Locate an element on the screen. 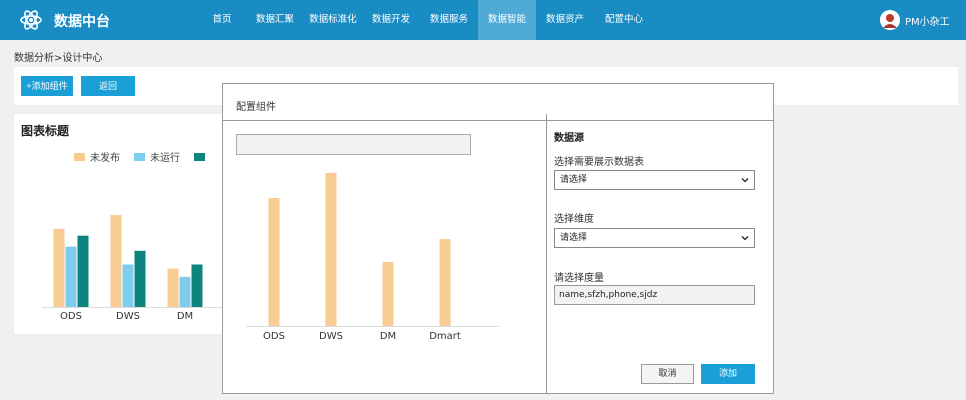 The image size is (966, 400). table-select: 请选择 is located at coordinates (654, 180).